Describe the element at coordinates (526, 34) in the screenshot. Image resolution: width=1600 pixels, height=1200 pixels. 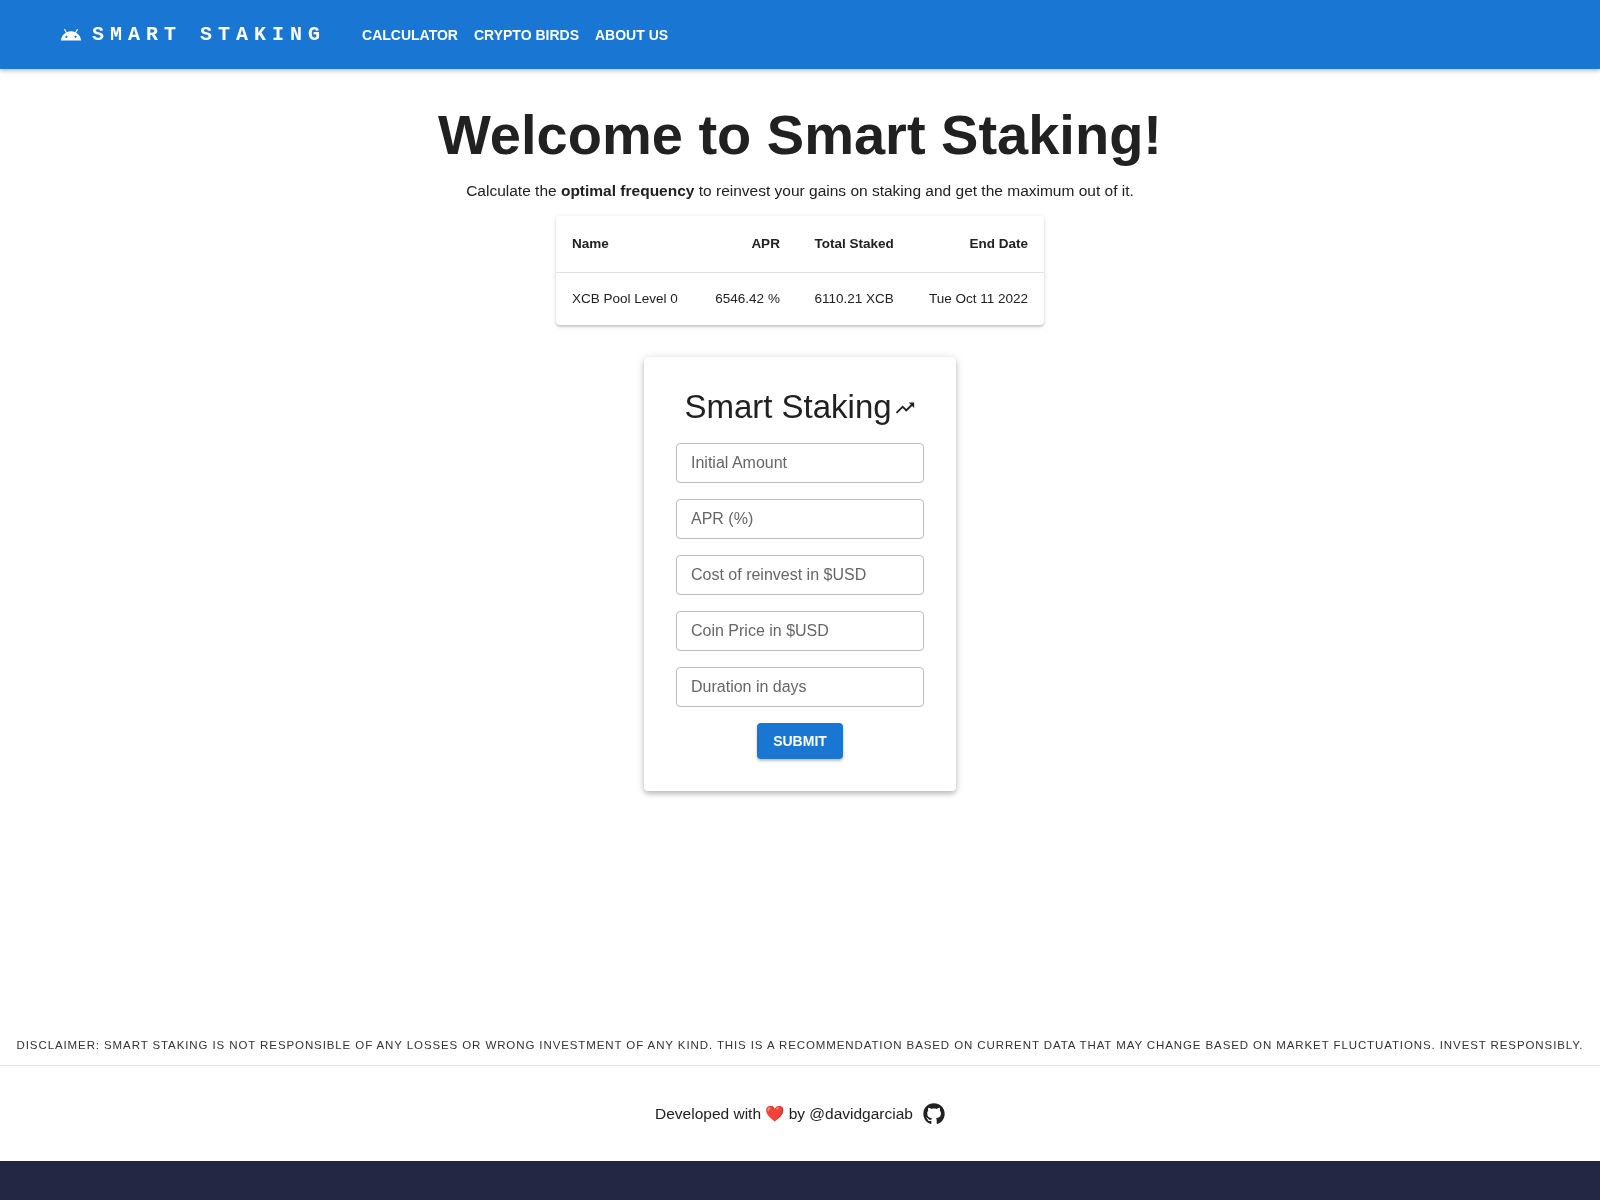
I see `nav-link: CRYPTO BIRDS` at that location.